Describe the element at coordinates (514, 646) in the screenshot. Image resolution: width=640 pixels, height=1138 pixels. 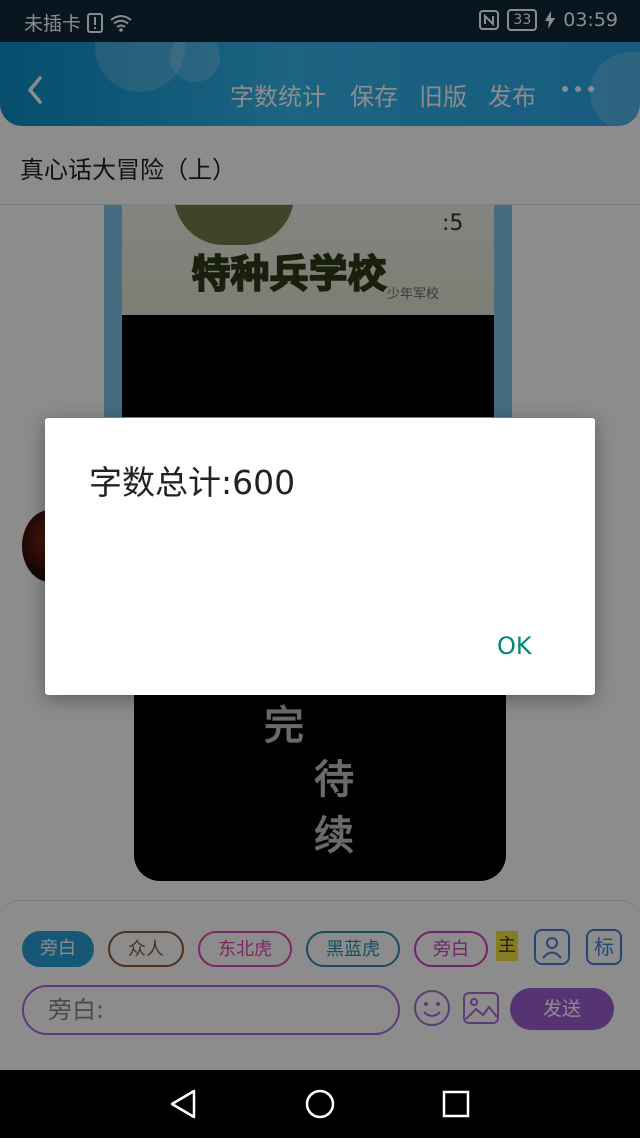
I see `ok-button: OK` at that location.